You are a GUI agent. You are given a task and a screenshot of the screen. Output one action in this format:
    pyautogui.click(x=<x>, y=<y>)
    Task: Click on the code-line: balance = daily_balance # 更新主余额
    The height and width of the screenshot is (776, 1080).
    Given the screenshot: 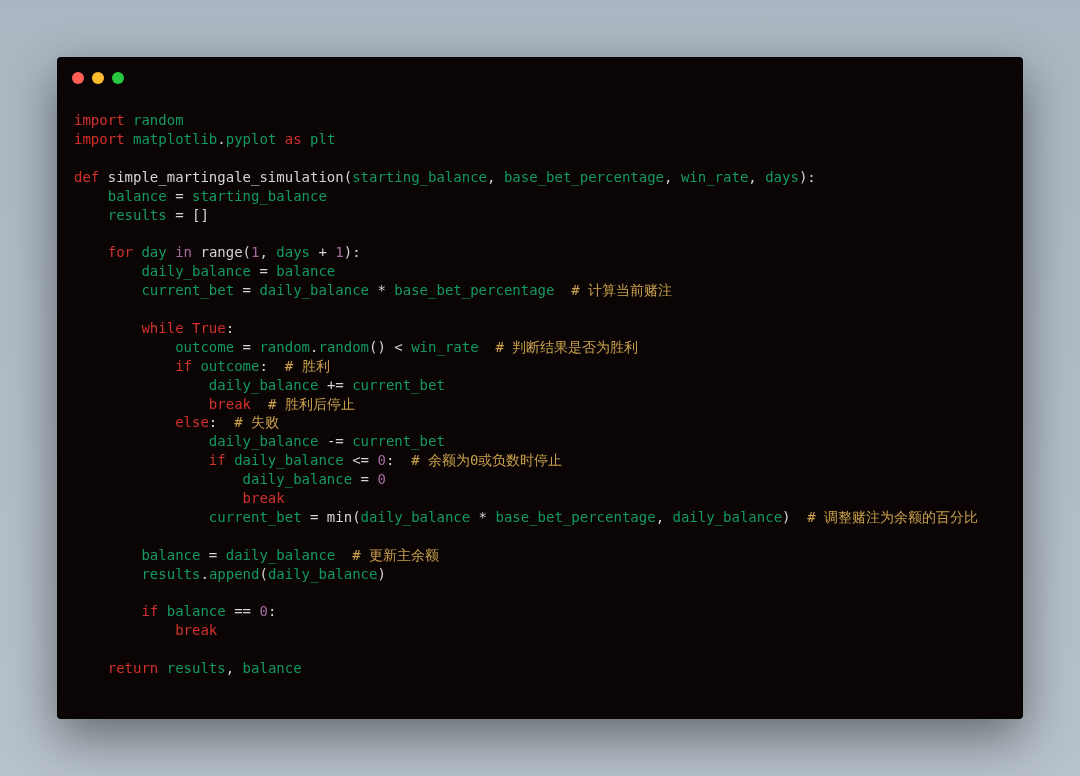 What is the action you would take?
    pyautogui.click(x=289, y=555)
    